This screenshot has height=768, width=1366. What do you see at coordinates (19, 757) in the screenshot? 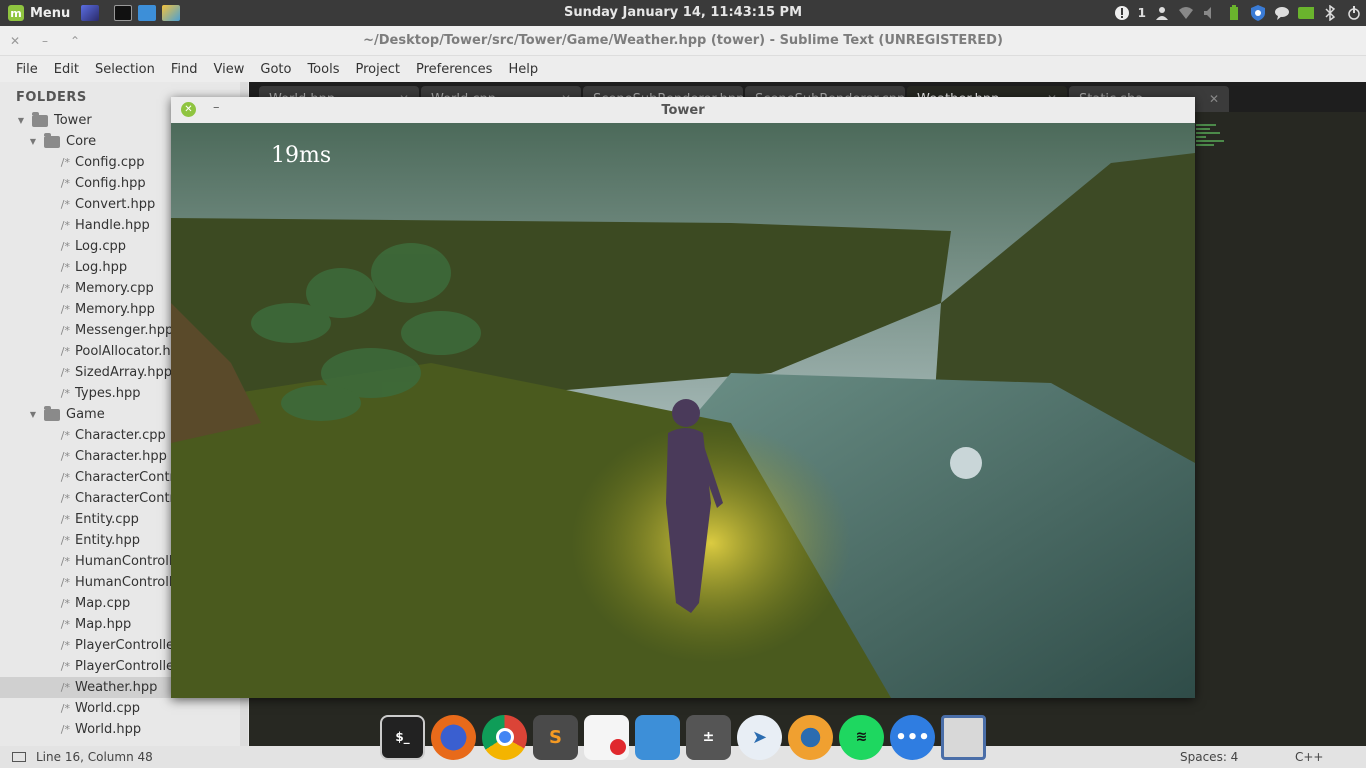
I see `panel-toggle-icon` at bounding box center [19, 757].